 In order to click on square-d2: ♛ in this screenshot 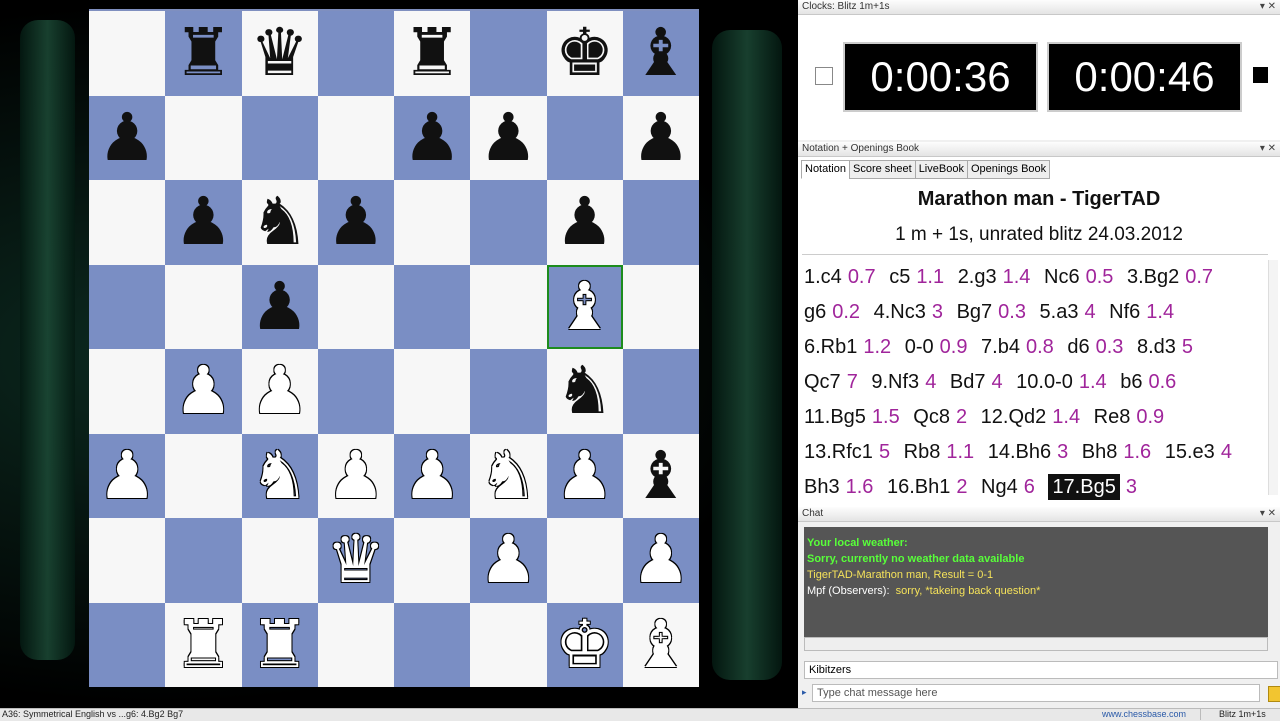, I will do `click(355, 560)`.